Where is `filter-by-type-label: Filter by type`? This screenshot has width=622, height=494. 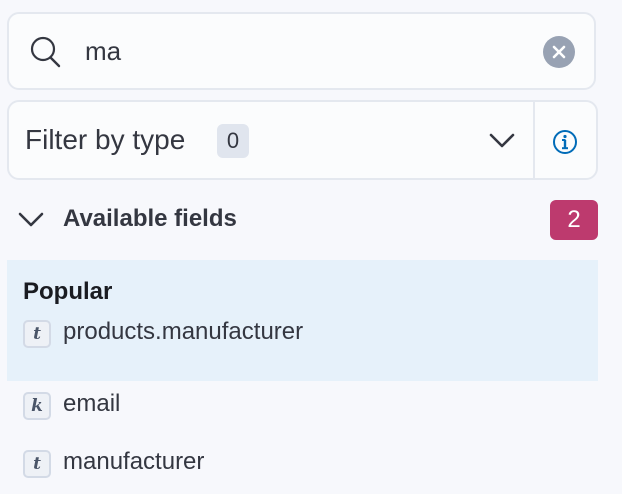
filter-by-type-label: Filter by type is located at coordinates (105, 139).